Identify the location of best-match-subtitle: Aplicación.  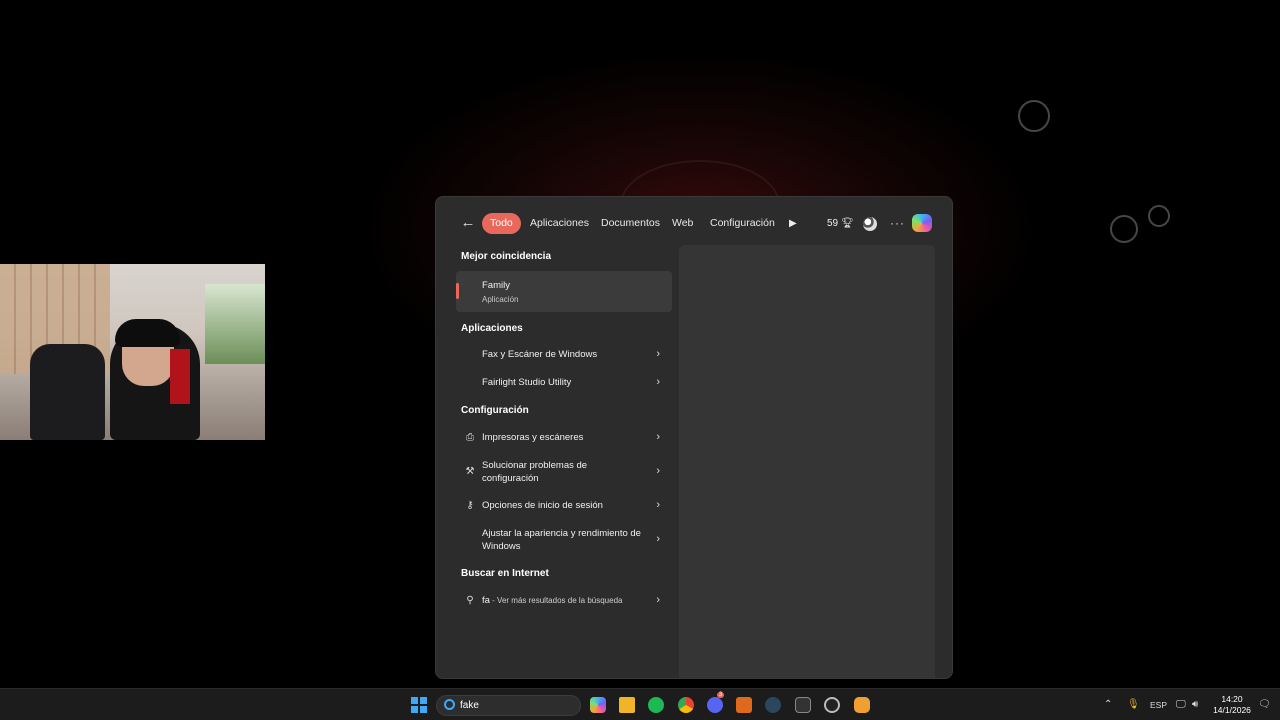
(500, 299).